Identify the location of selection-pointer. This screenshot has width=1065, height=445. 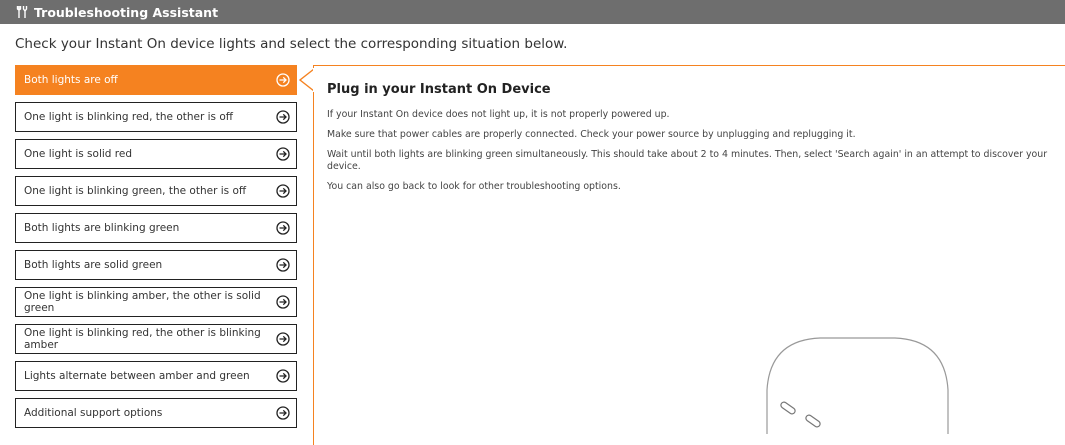
(306, 80).